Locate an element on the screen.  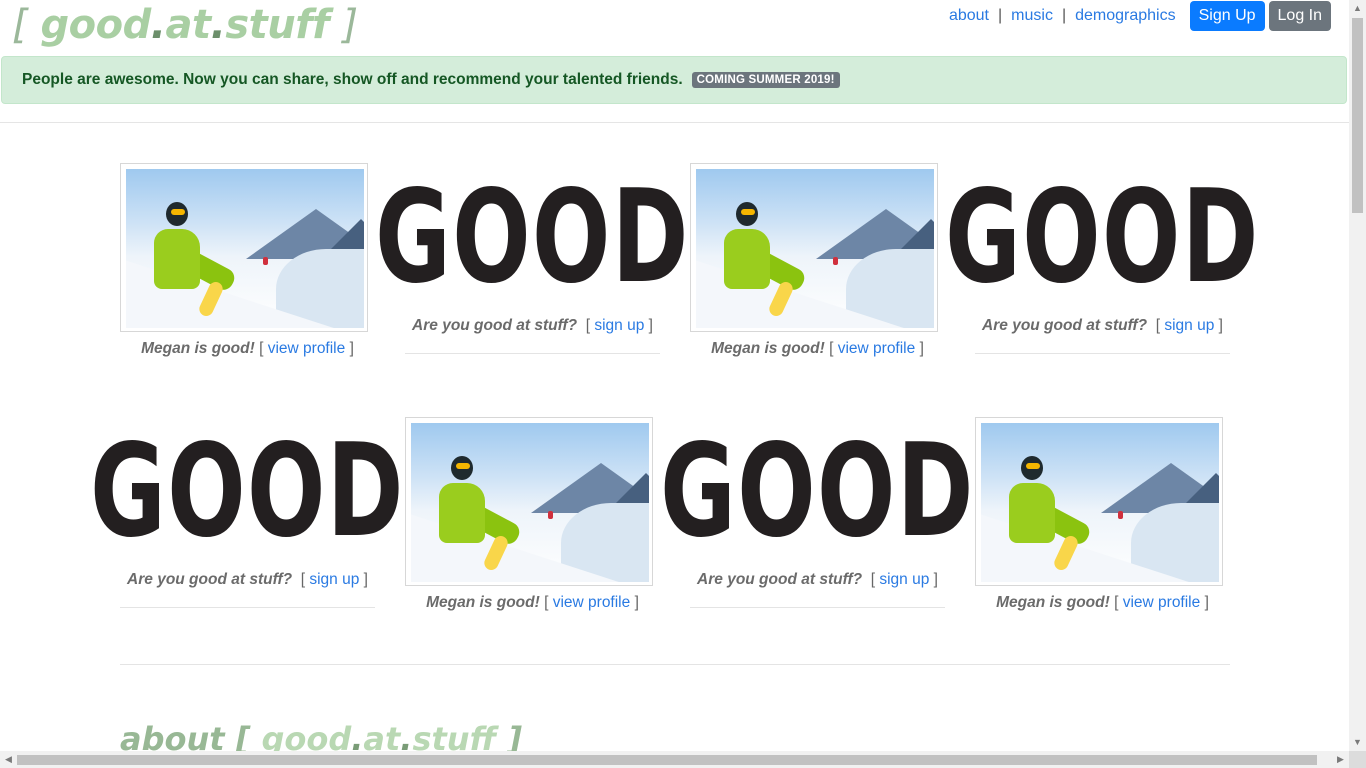
logo-word-at: at is located at coordinates (188, 25).